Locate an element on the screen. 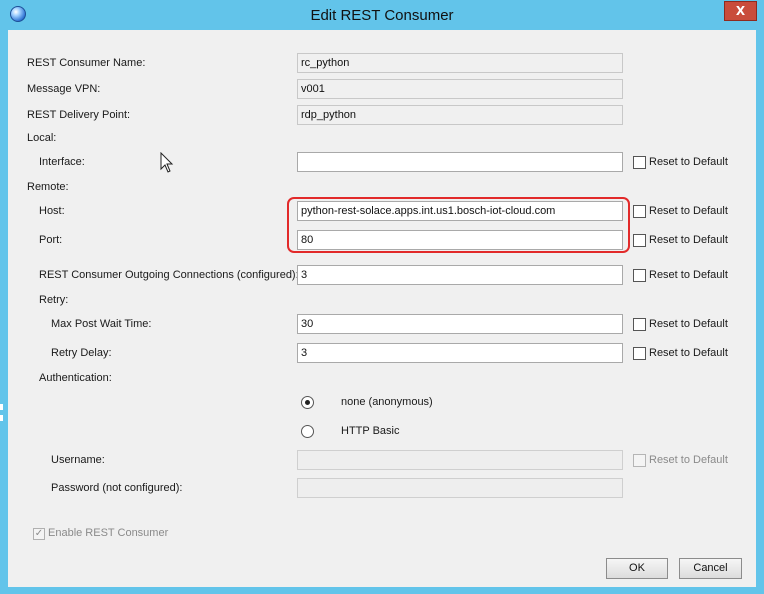 This screenshot has width=764, height=594. password-input is located at coordinates (460, 488).